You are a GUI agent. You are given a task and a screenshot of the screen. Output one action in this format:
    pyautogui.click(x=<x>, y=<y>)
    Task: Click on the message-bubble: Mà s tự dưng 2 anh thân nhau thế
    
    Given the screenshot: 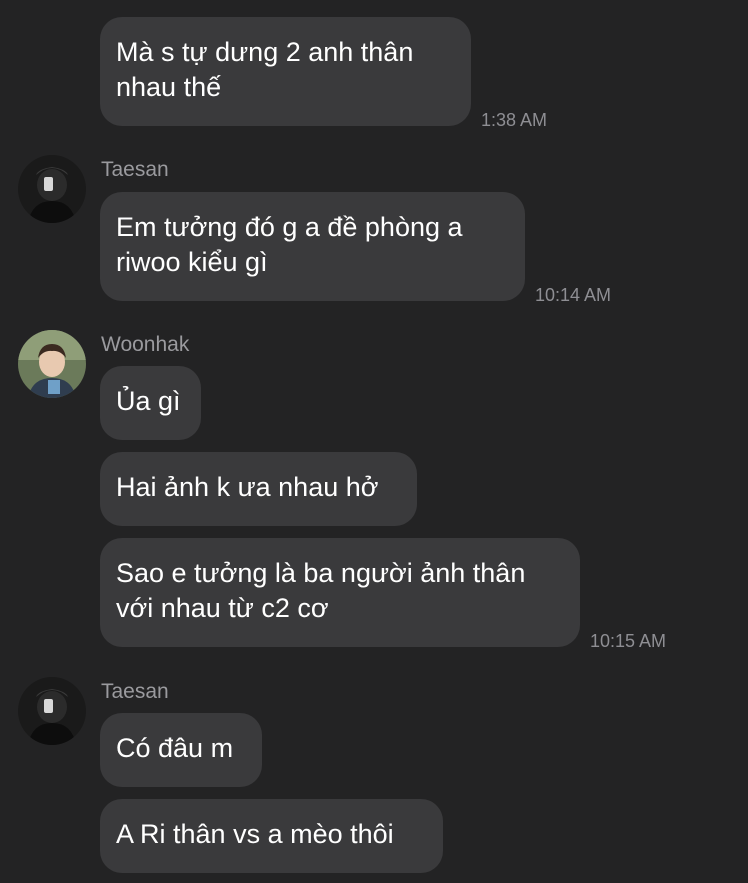 What is the action you would take?
    pyautogui.click(x=285, y=71)
    